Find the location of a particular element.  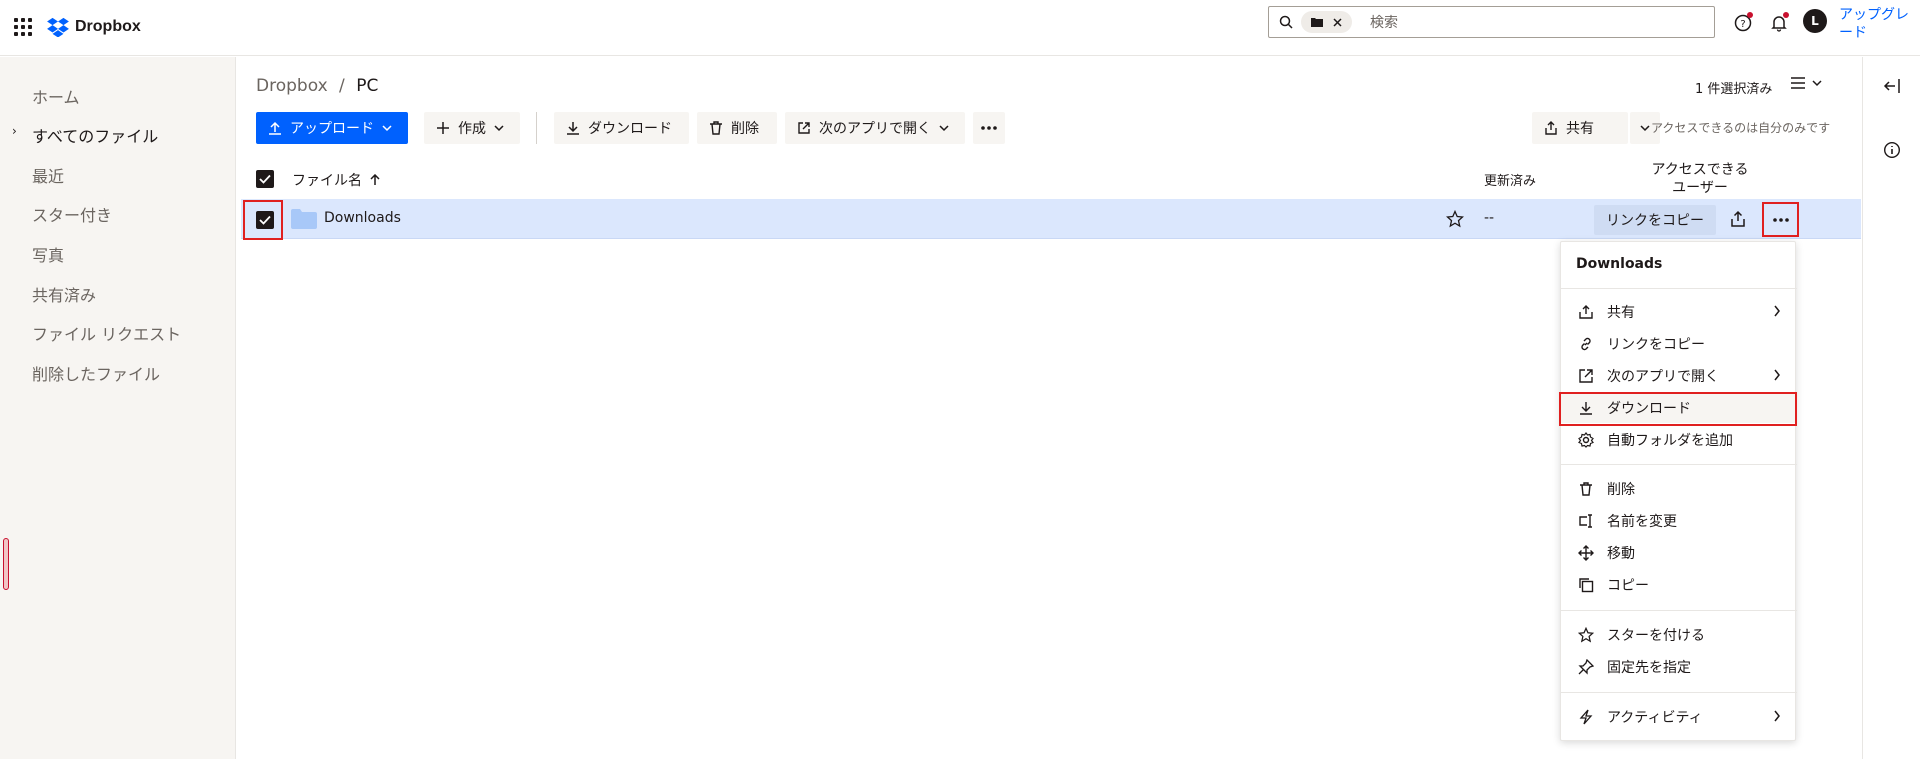

menu-item-star: スターを付ける is located at coordinates (1679, 635).